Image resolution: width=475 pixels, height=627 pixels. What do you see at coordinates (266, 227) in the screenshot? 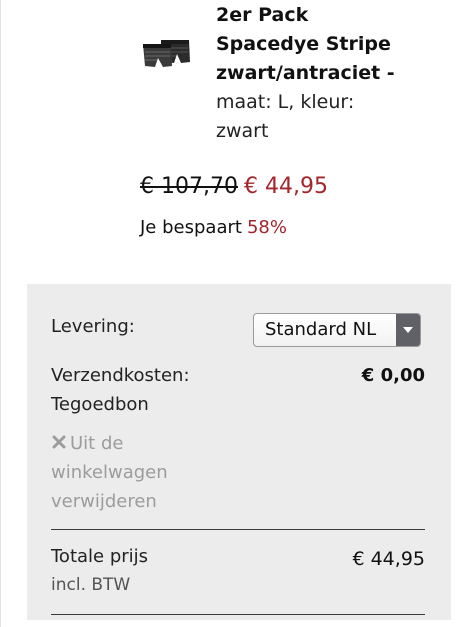
I see `savings-percent: 58%` at bounding box center [266, 227].